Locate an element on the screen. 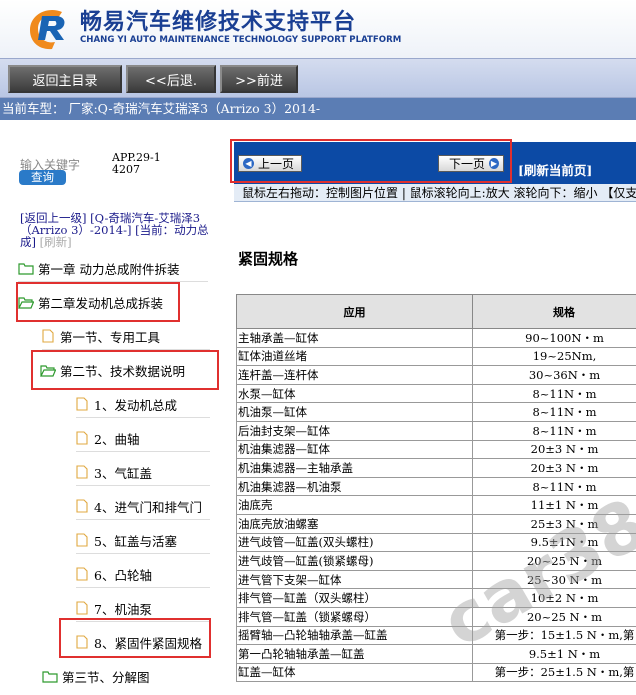 The height and width of the screenshot is (695, 636). table-row: 摇臂轴—凸轮轴轴承盖—缸盖 第一步：15±1.5 N・m,第 is located at coordinates (436, 635).